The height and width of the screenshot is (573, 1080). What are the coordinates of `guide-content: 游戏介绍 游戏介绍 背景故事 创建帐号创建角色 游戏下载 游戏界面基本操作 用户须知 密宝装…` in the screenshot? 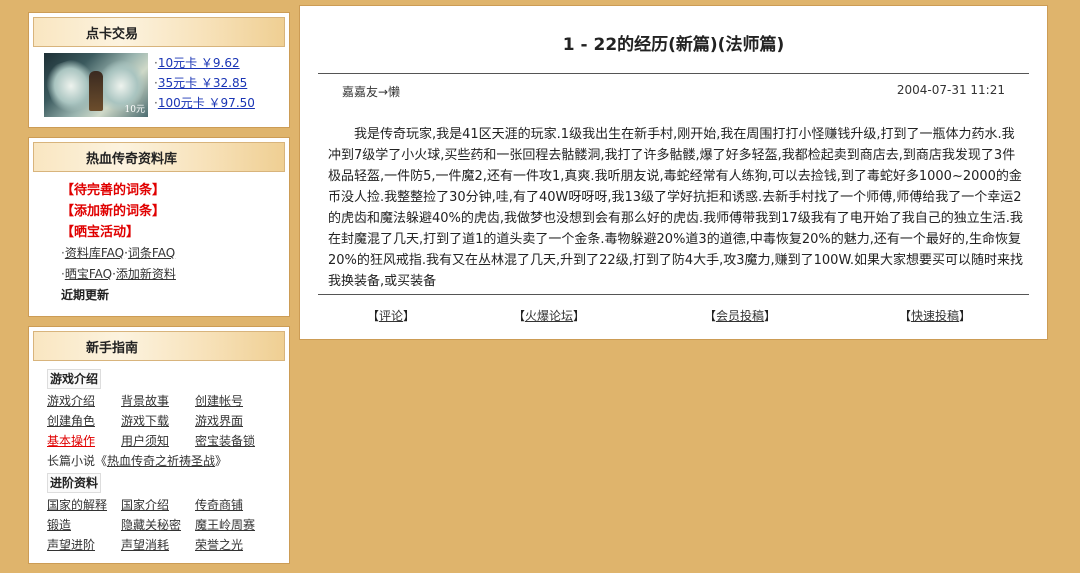 It's located at (159, 460).